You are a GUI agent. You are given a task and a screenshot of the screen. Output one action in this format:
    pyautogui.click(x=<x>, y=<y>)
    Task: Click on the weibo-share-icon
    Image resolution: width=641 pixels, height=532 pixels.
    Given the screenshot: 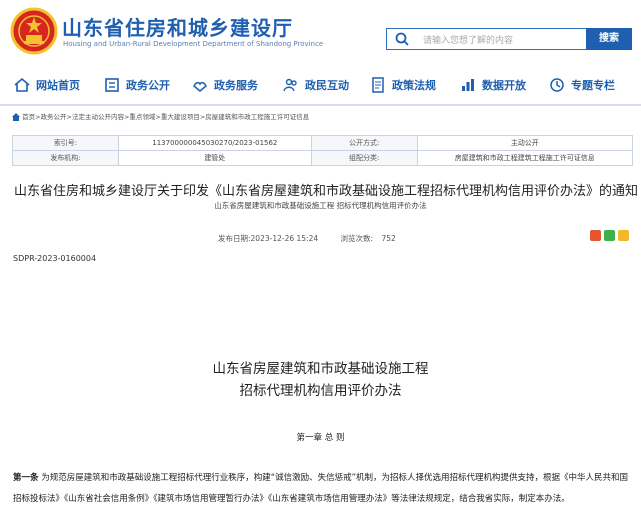 What is the action you would take?
    pyautogui.click(x=595, y=235)
    